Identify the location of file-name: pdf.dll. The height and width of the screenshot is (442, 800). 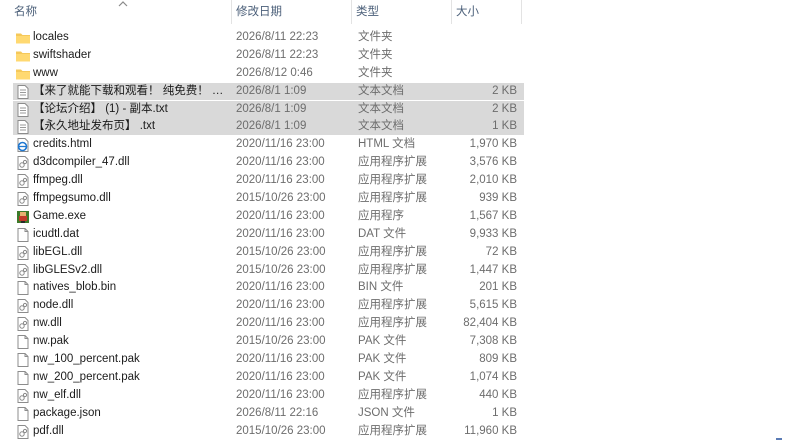
(48, 430).